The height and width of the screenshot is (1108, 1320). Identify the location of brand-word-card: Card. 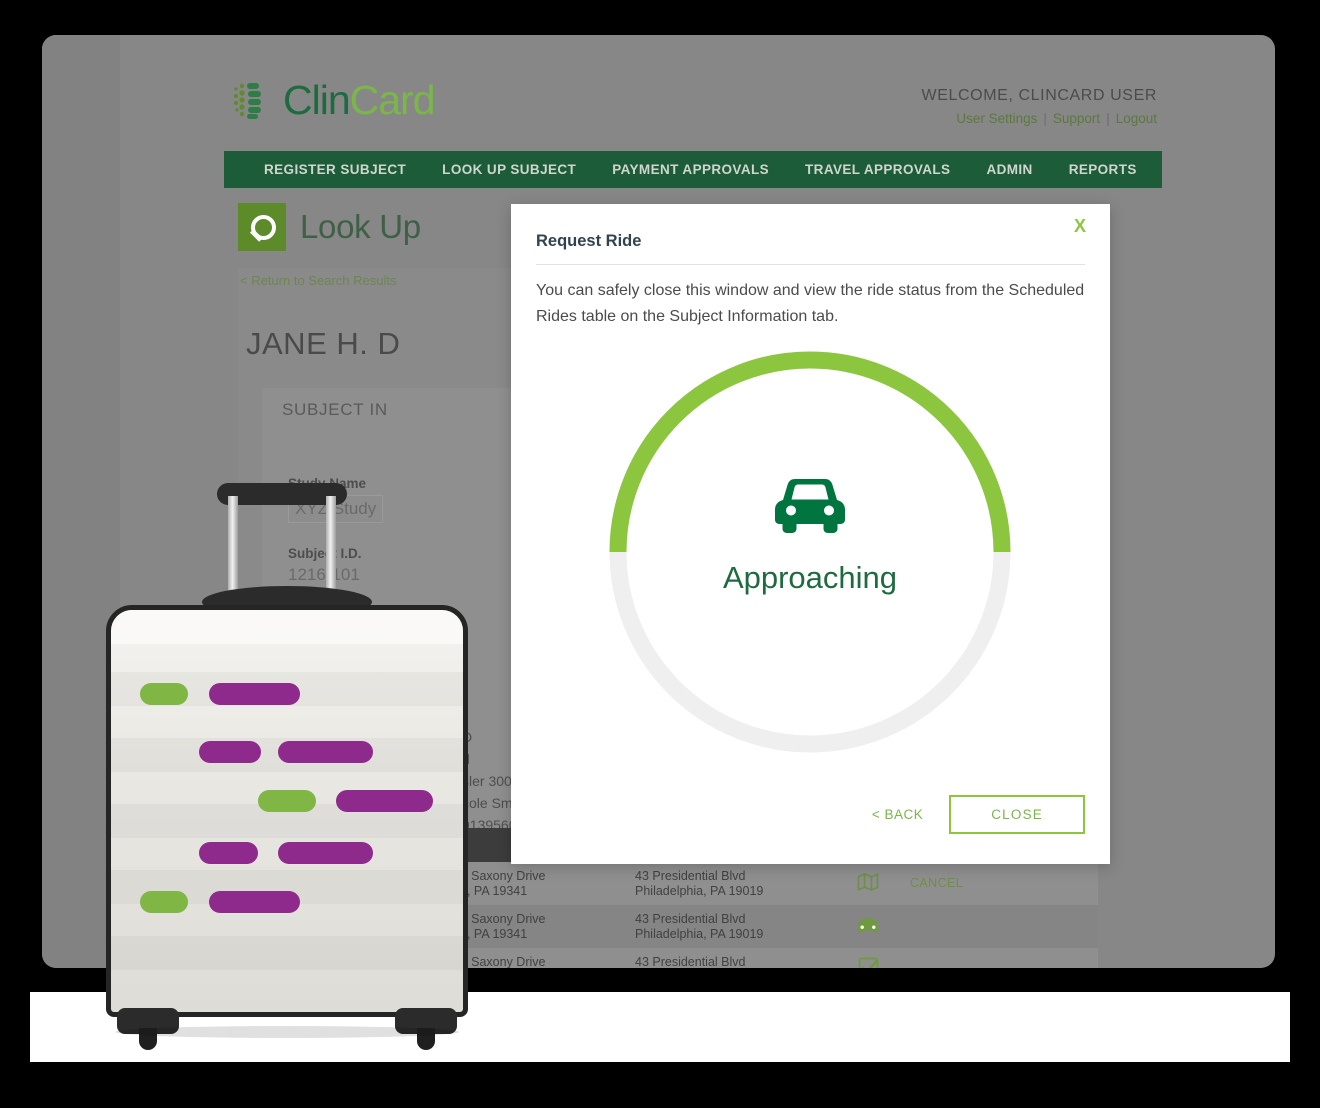
(392, 99).